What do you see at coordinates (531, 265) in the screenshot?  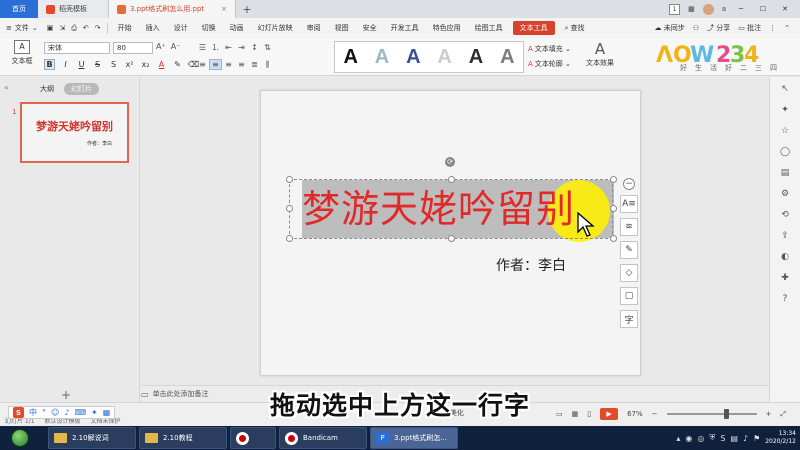 I see `slide-author: 作者：李白` at bounding box center [531, 265].